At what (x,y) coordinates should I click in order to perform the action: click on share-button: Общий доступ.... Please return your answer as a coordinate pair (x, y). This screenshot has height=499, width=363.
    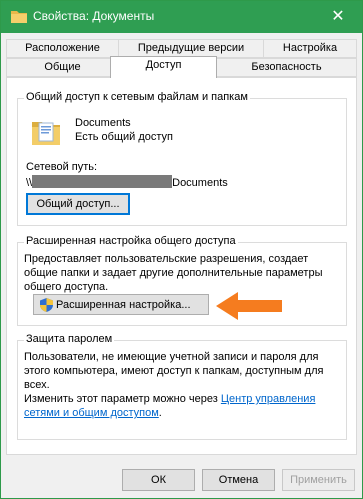
    Looking at the image, I should click on (78, 204).